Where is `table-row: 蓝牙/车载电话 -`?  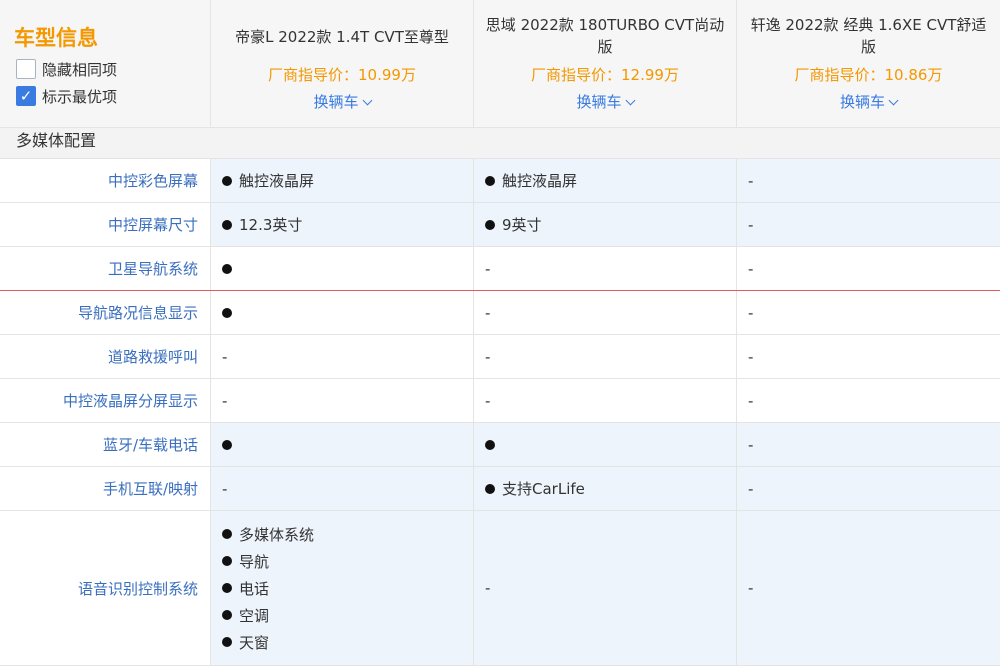
table-row: 蓝牙/车载电话 - is located at coordinates (500, 445).